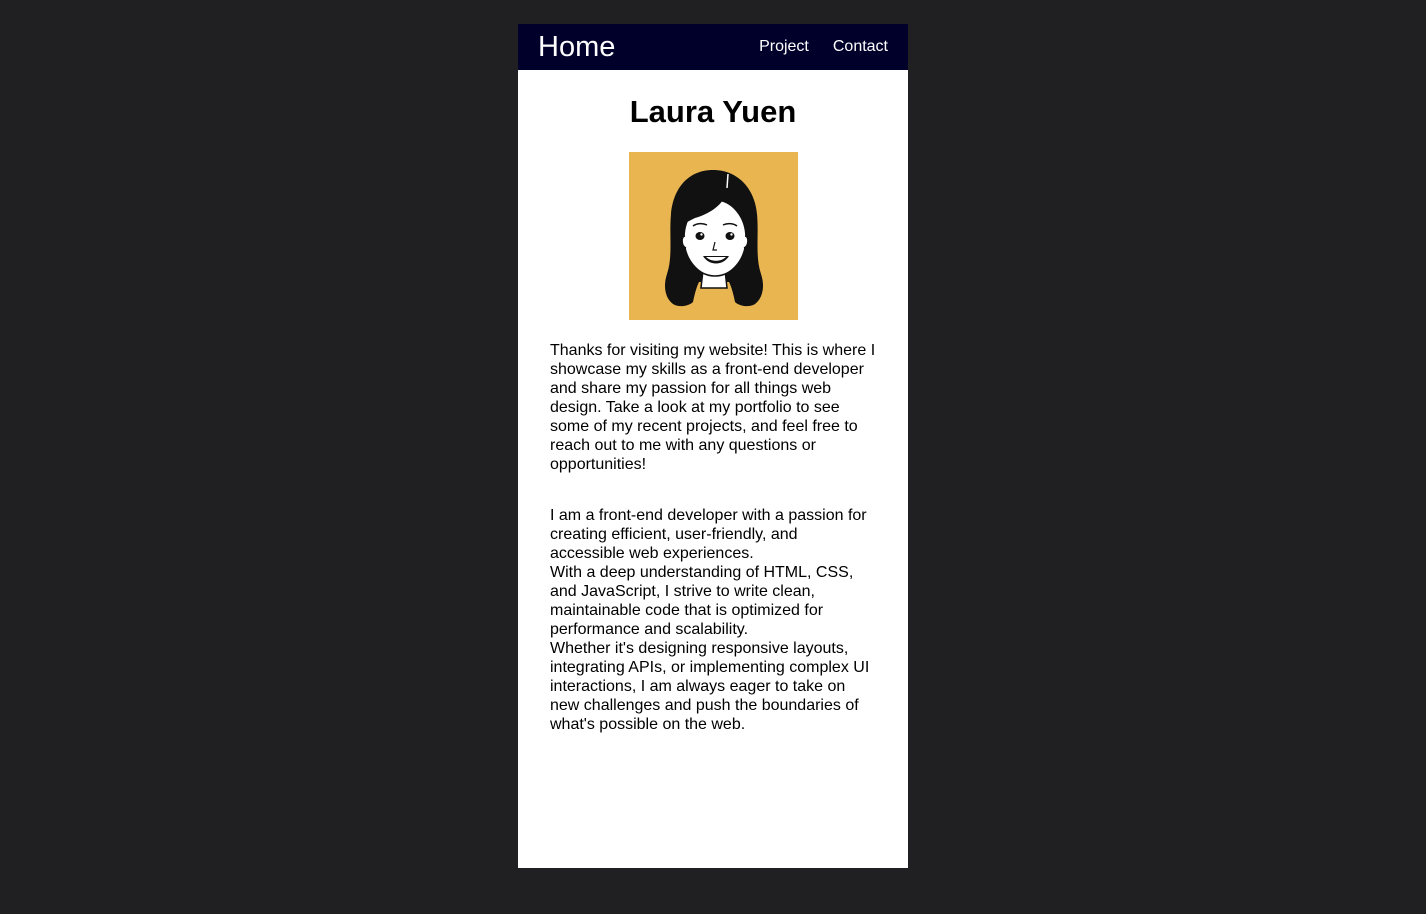 The width and height of the screenshot is (1426, 914). Describe the element at coordinates (823, 47) in the screenshot. I see `nav-links: Project Contact` at that location.